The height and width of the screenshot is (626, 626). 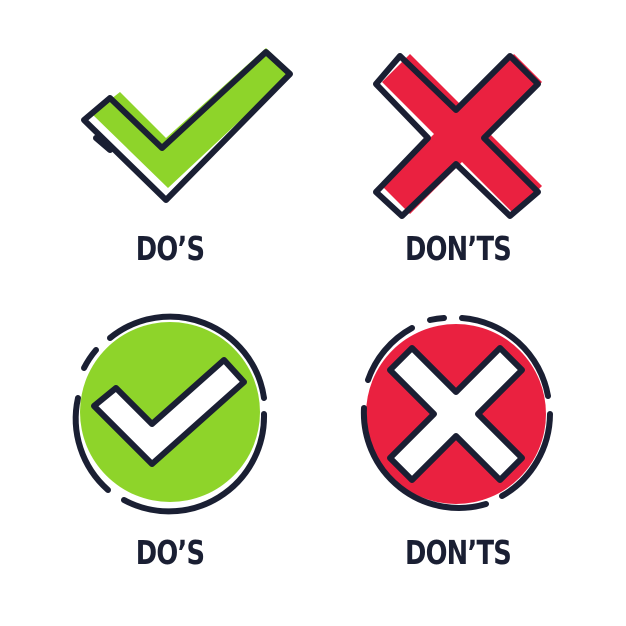 I want to click on donts-caption: DON’TS, so click(x=458, y=248).